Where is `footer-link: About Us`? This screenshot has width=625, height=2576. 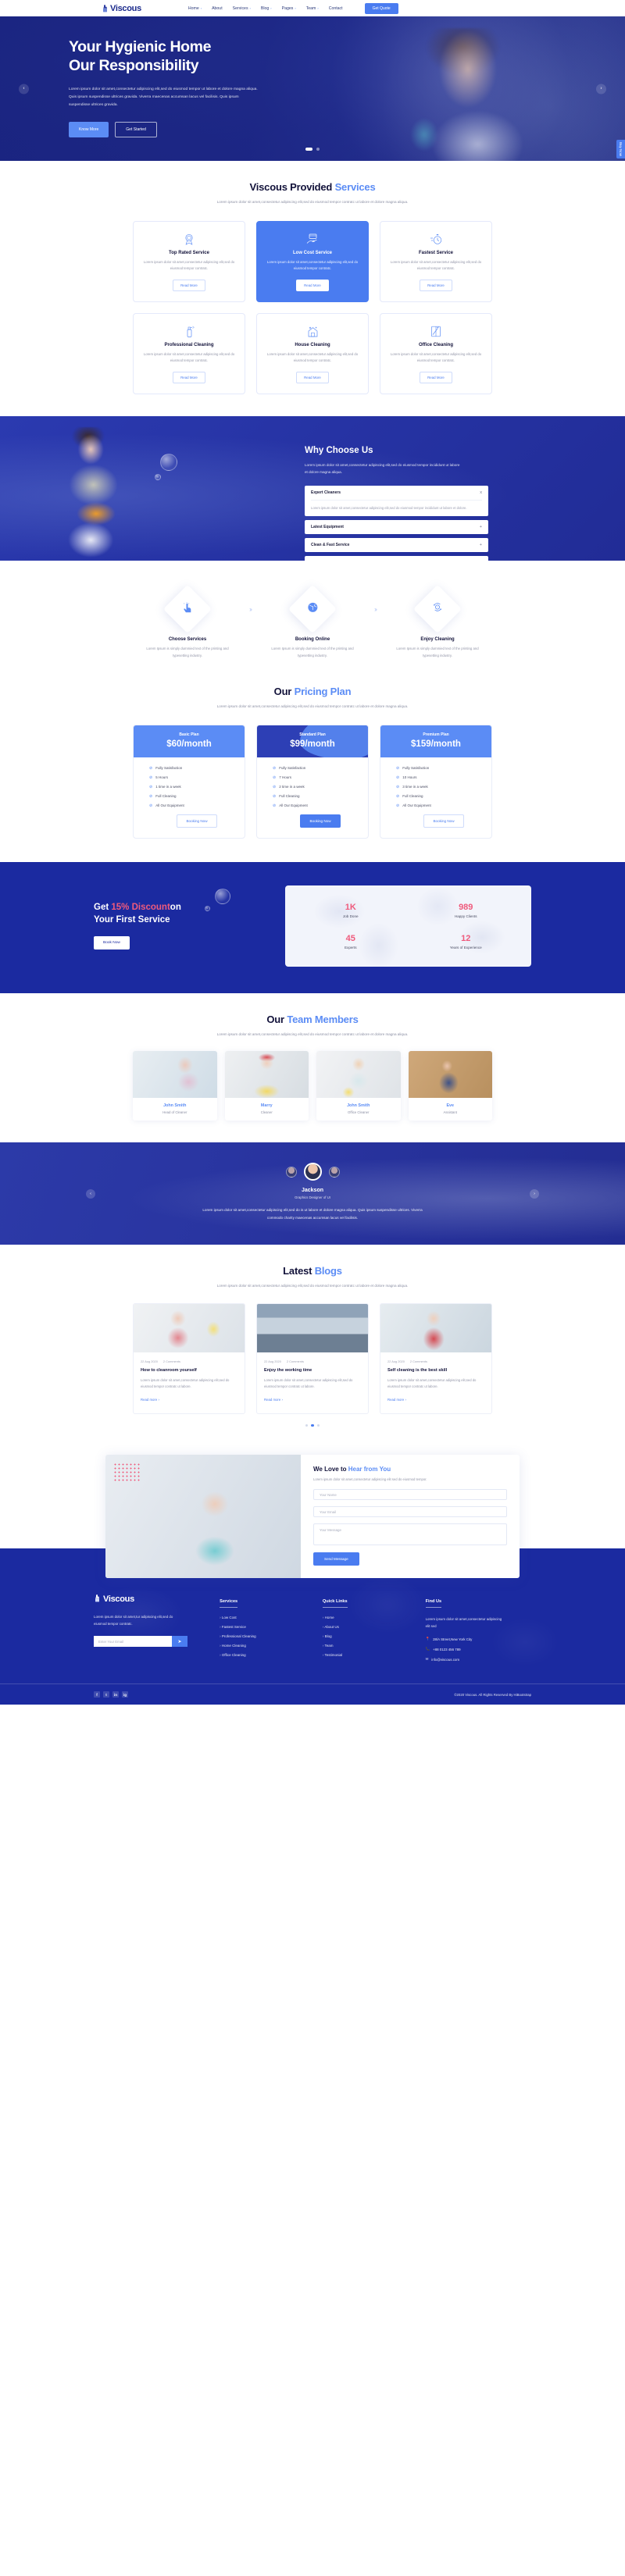
footer-link: About Us is located at coordinates (369, 1627).